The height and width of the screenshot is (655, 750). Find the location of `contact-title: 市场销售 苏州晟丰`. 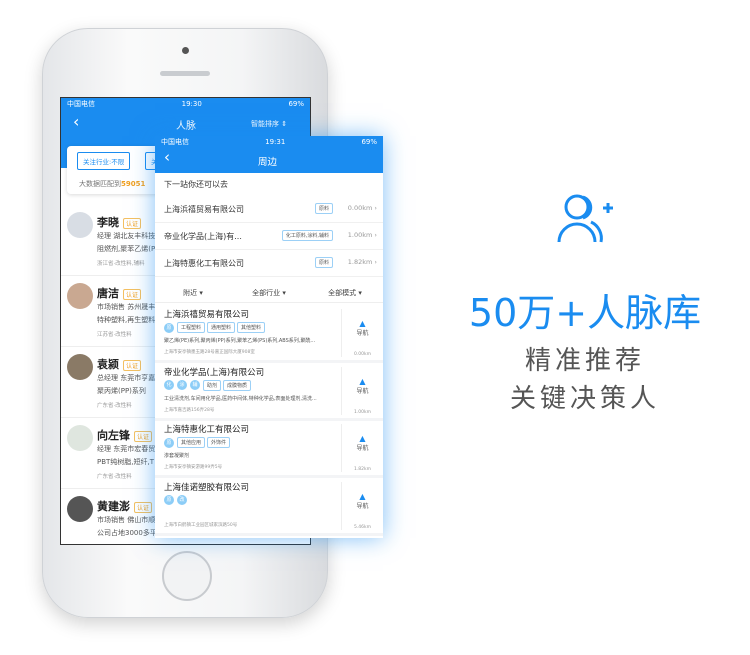

contact-title: 市场销售 苏州晟丰 is located at coordinates (126, 307).